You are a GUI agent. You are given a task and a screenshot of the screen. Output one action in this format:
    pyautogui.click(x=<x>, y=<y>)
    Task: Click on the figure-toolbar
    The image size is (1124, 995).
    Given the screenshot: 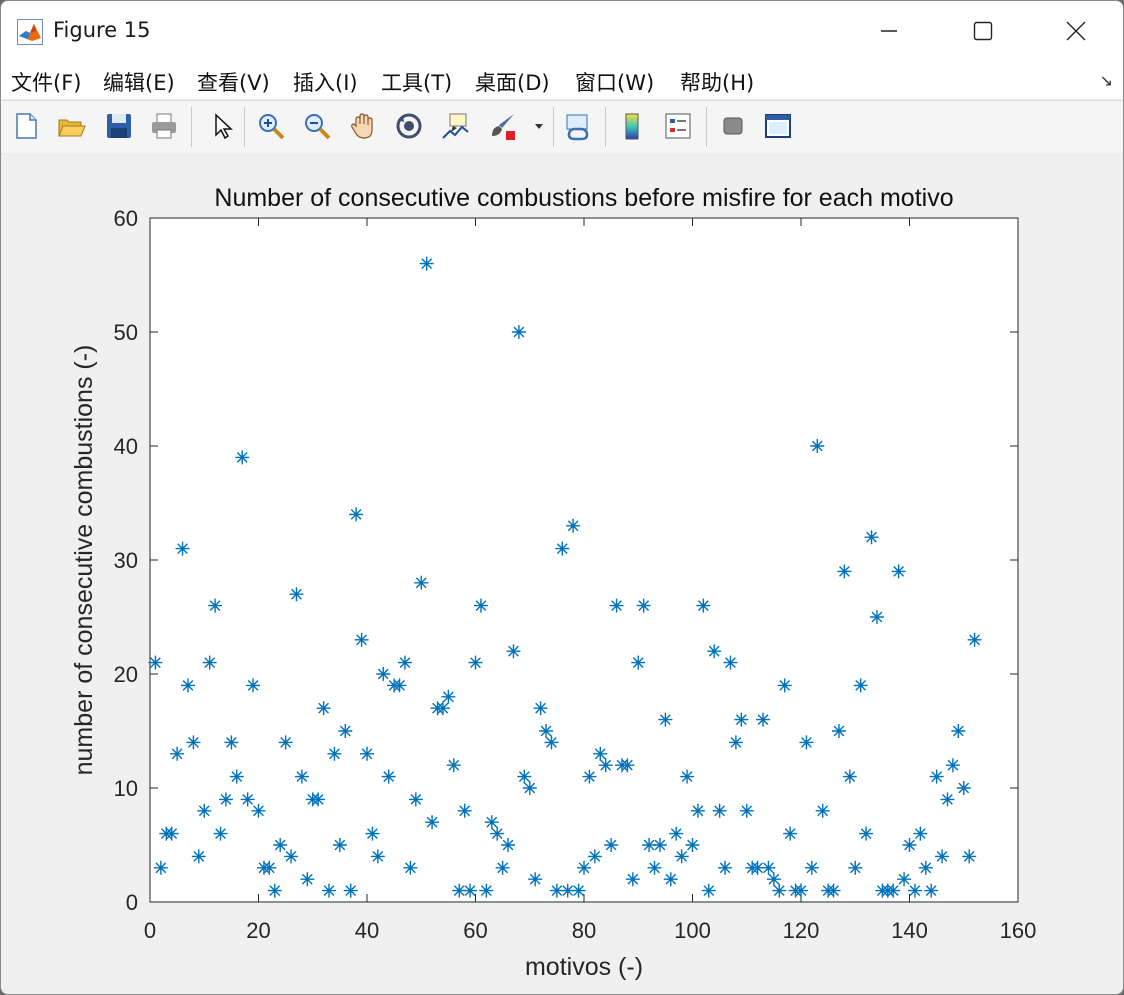 What is the action you would take?
    pyautogui.click(x=562, y=127)
    